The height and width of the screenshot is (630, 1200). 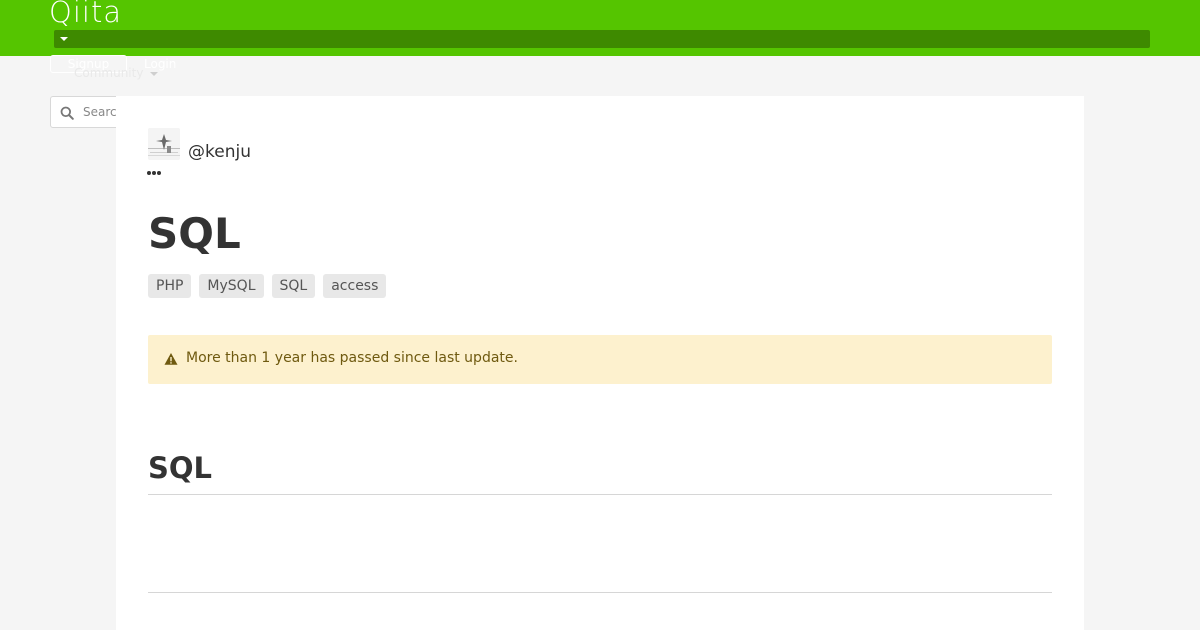 I want to click on community-dropdown-bar, so click(x=602, y=39).